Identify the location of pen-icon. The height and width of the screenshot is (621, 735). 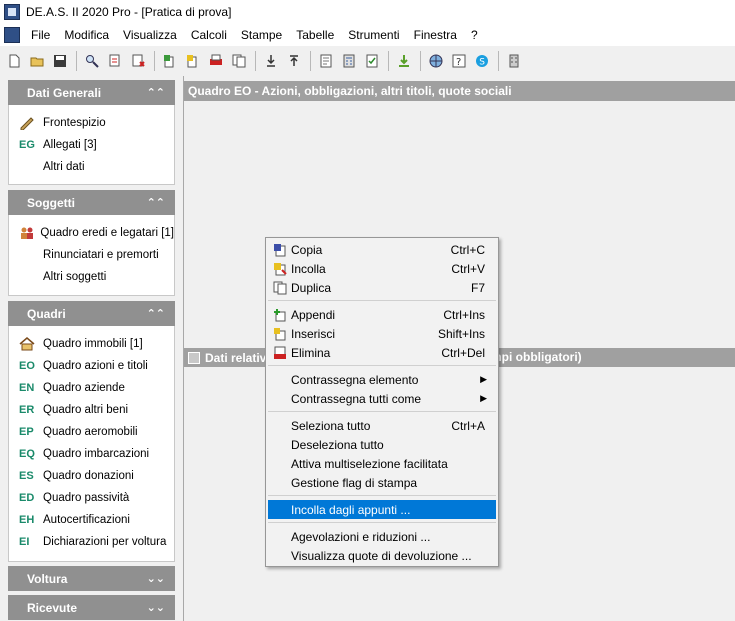
(31, 123).